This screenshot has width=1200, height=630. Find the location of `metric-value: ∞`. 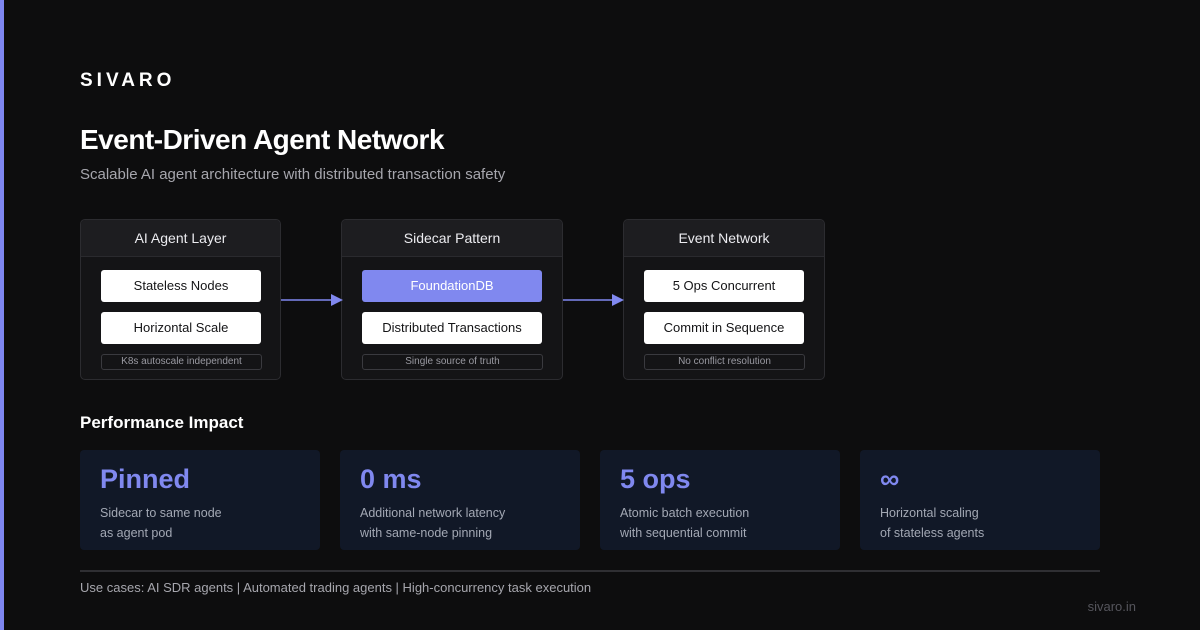

metric-value: ∞ is located at coordinates (890, 479).